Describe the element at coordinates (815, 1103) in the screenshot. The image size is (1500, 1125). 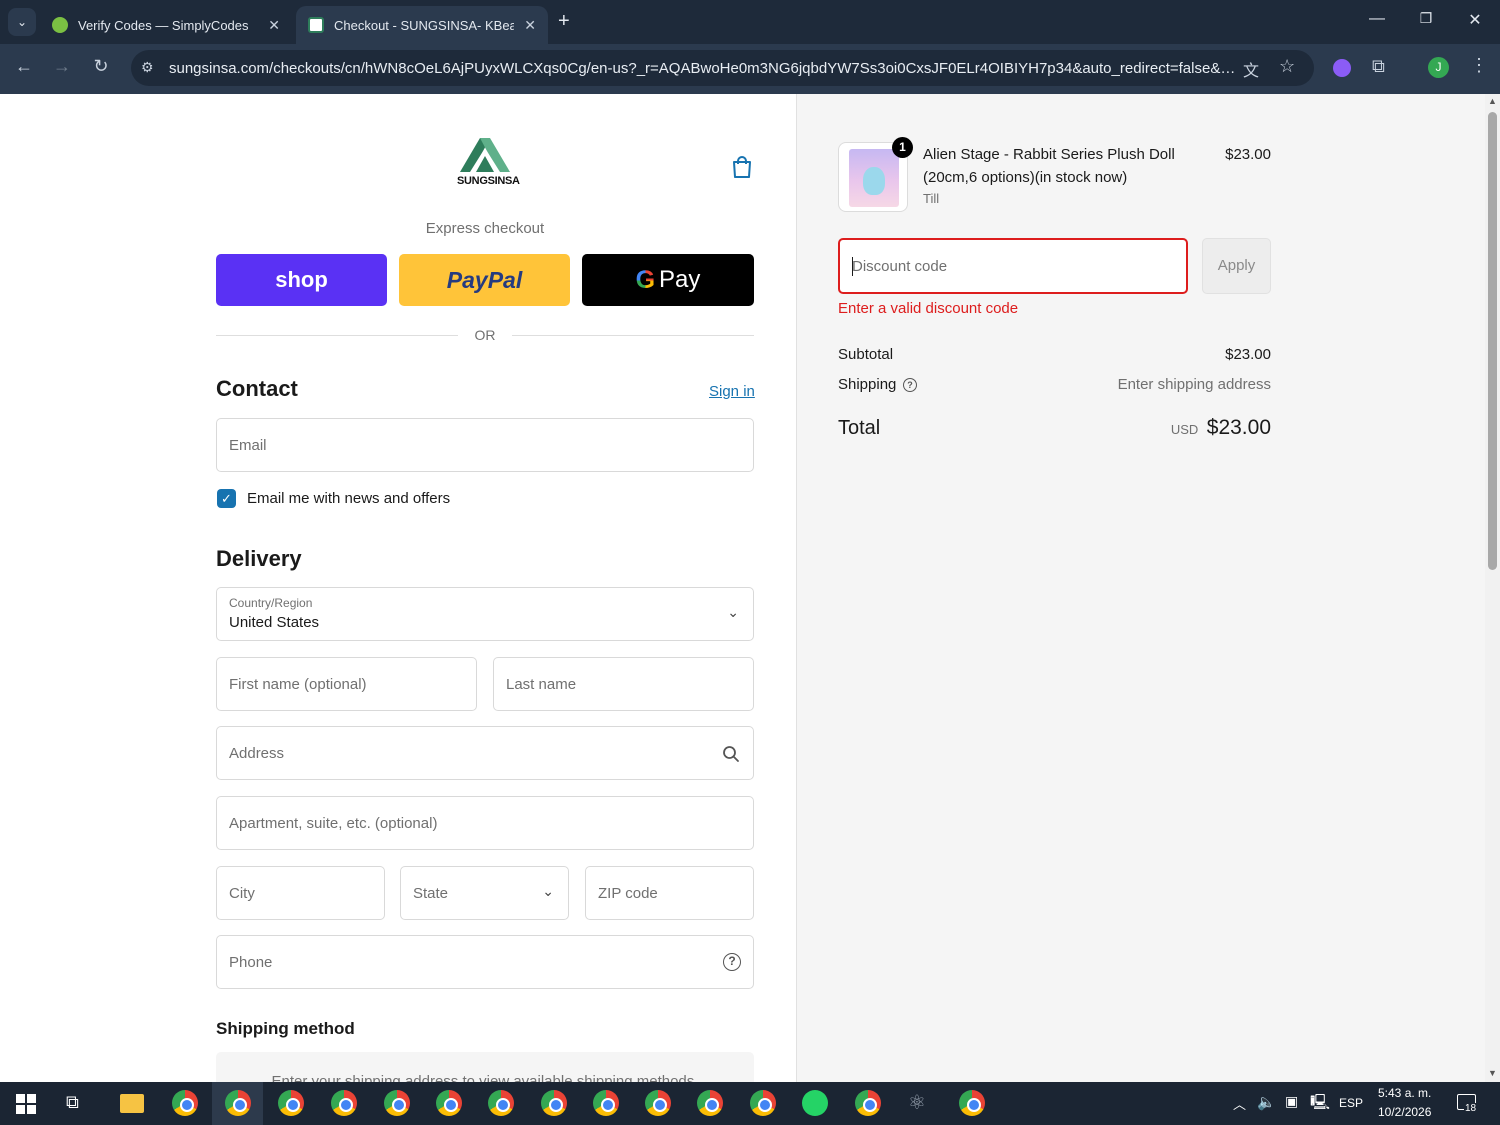
I see `whatsapp-icon` at that location.